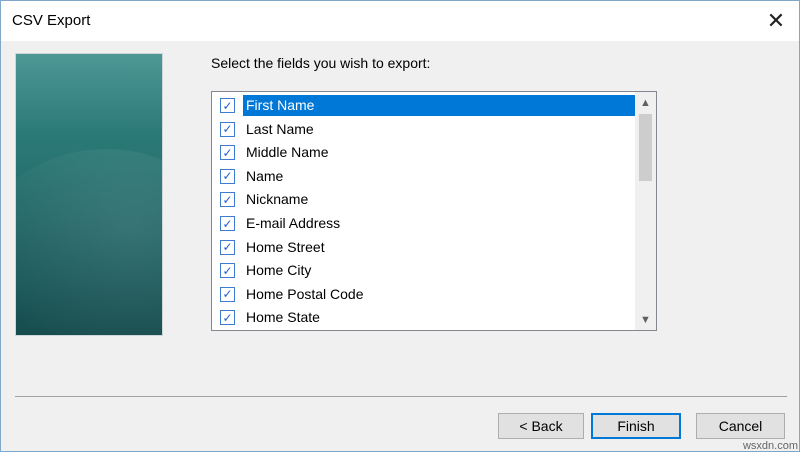 This screenshot has width=800, height=452. I want to click on wizard-side-image, so click(89, 194).